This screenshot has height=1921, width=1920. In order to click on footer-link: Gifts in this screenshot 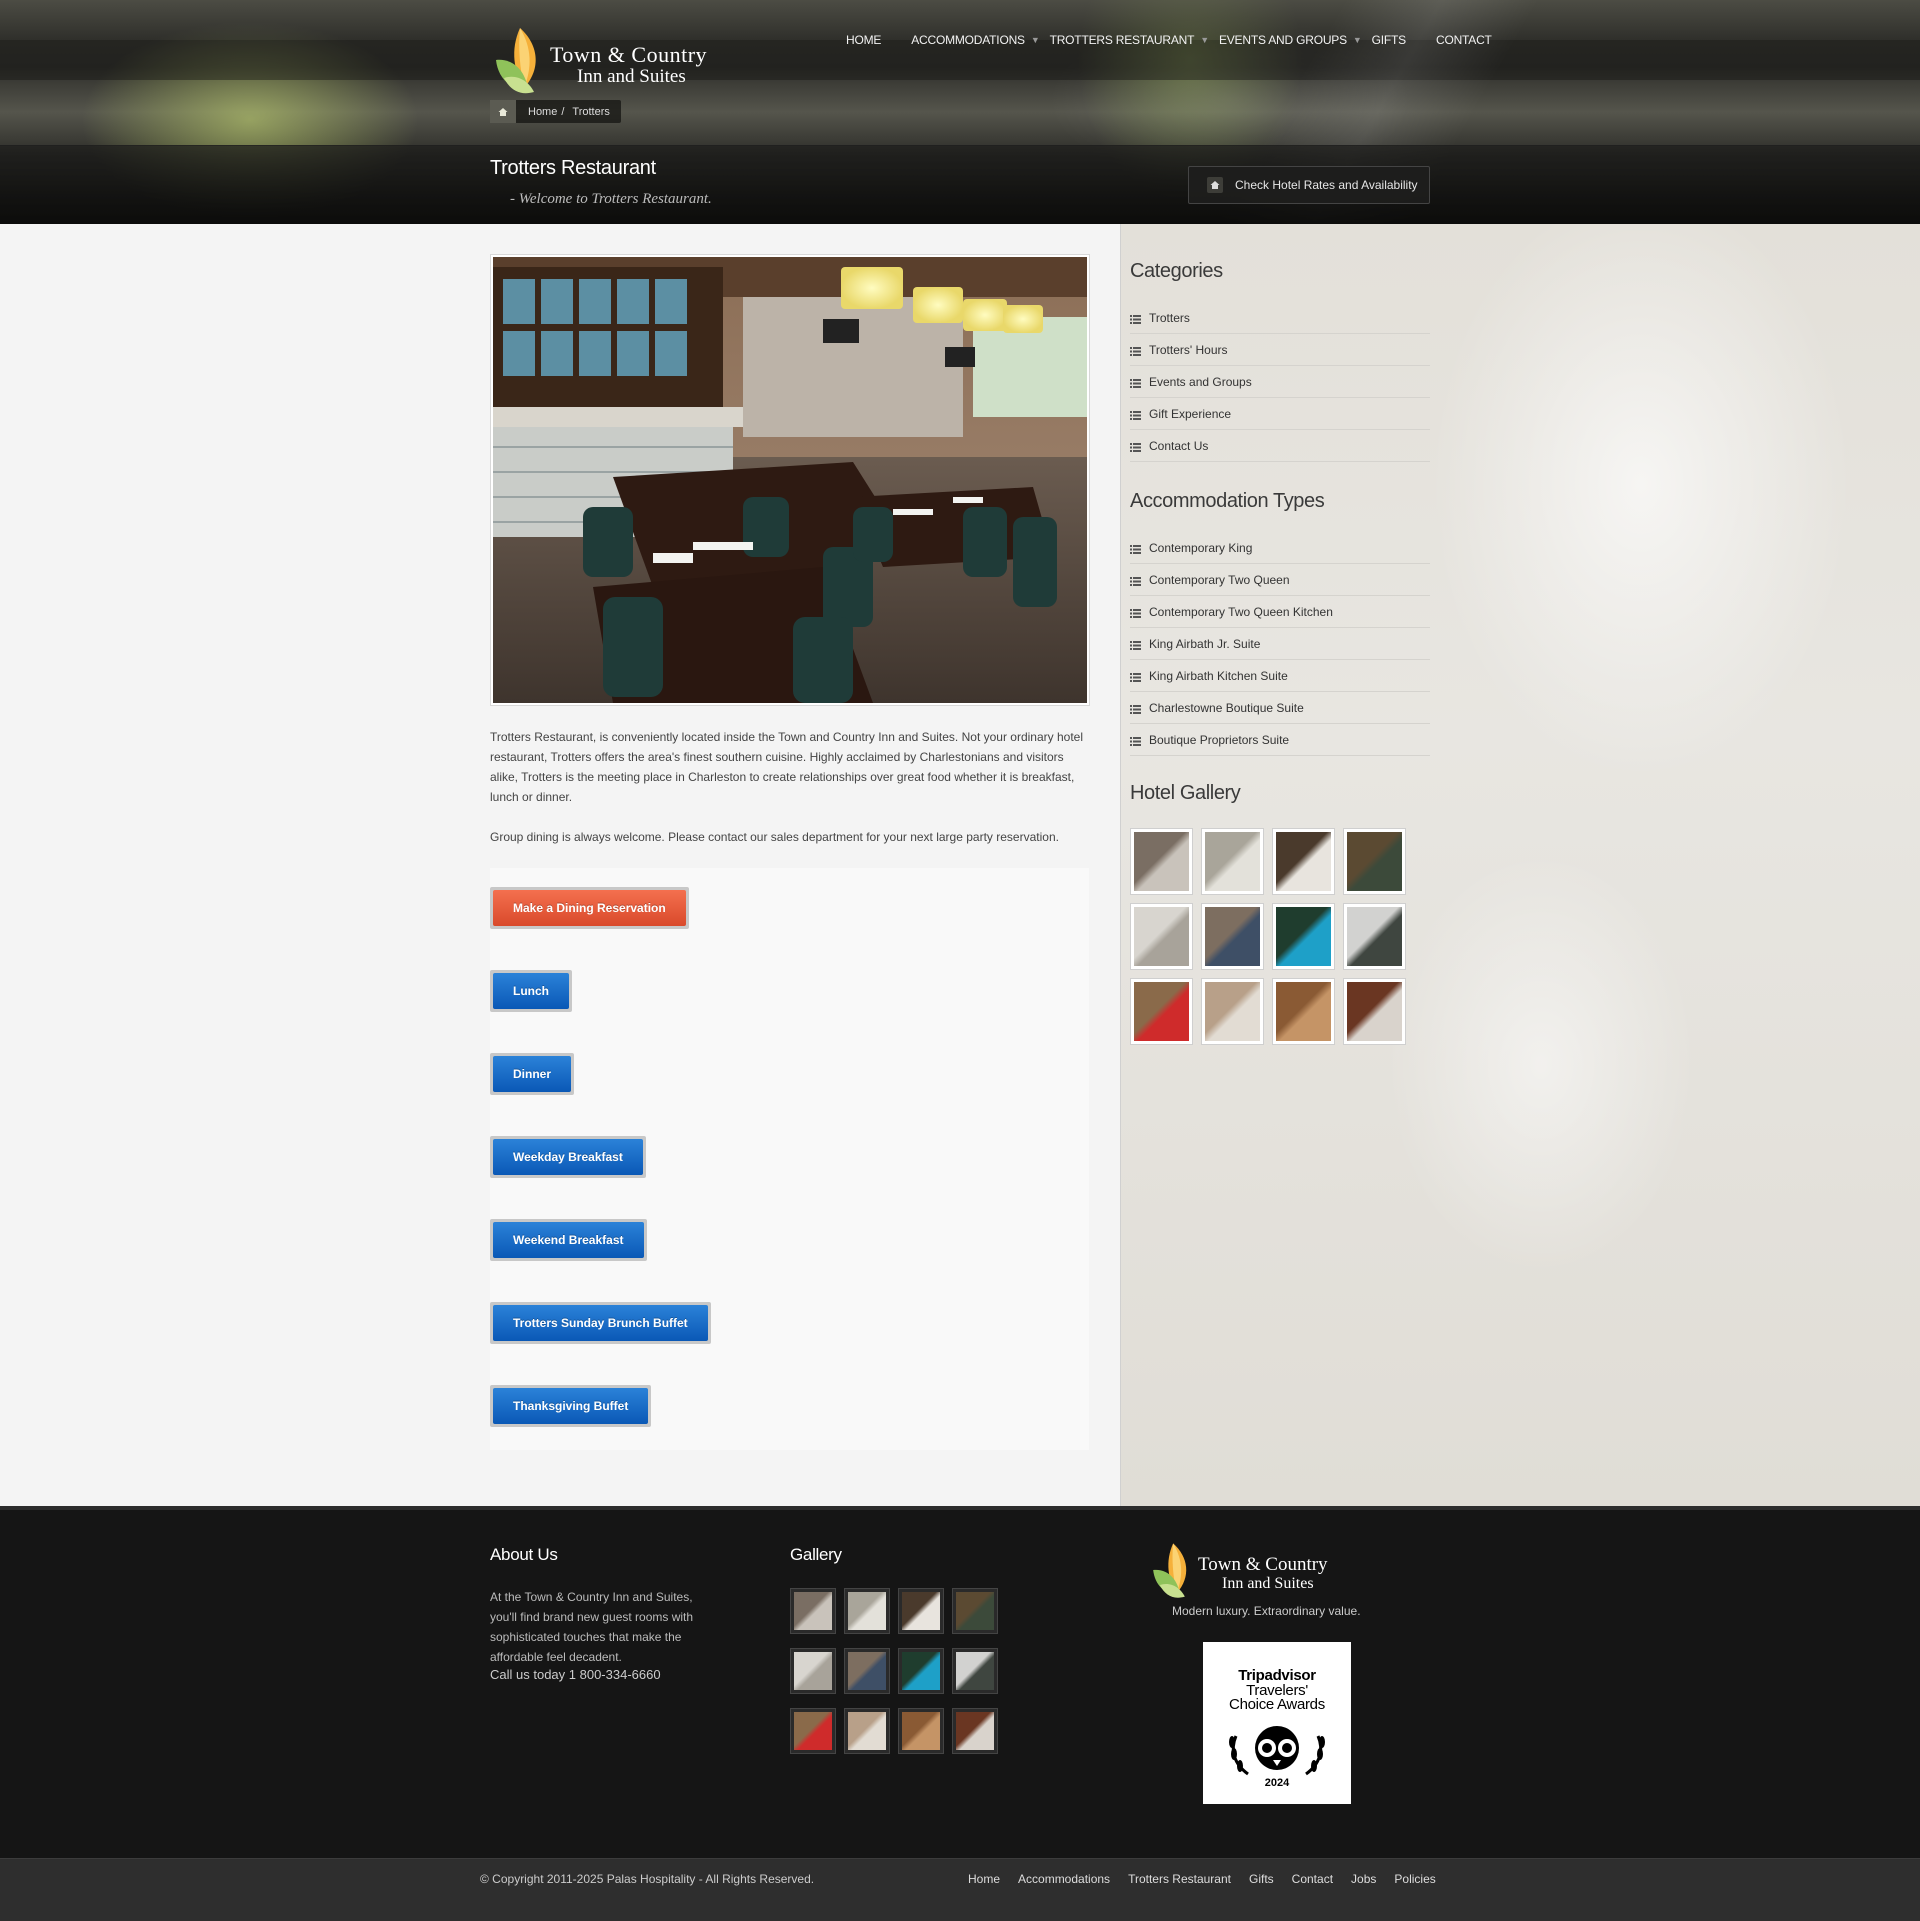, I will do `click(1261, 1879)`.